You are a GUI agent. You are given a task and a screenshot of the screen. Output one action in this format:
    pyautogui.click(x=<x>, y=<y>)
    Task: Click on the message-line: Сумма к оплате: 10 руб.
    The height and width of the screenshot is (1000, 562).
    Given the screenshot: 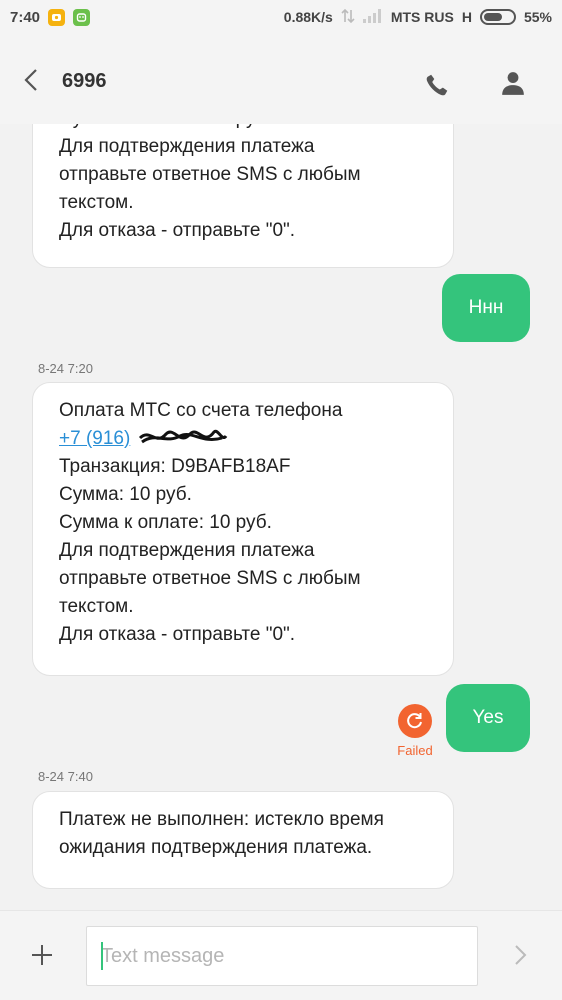 What is the action you would take?
    pyautogui.click(x=165, y=522)
    